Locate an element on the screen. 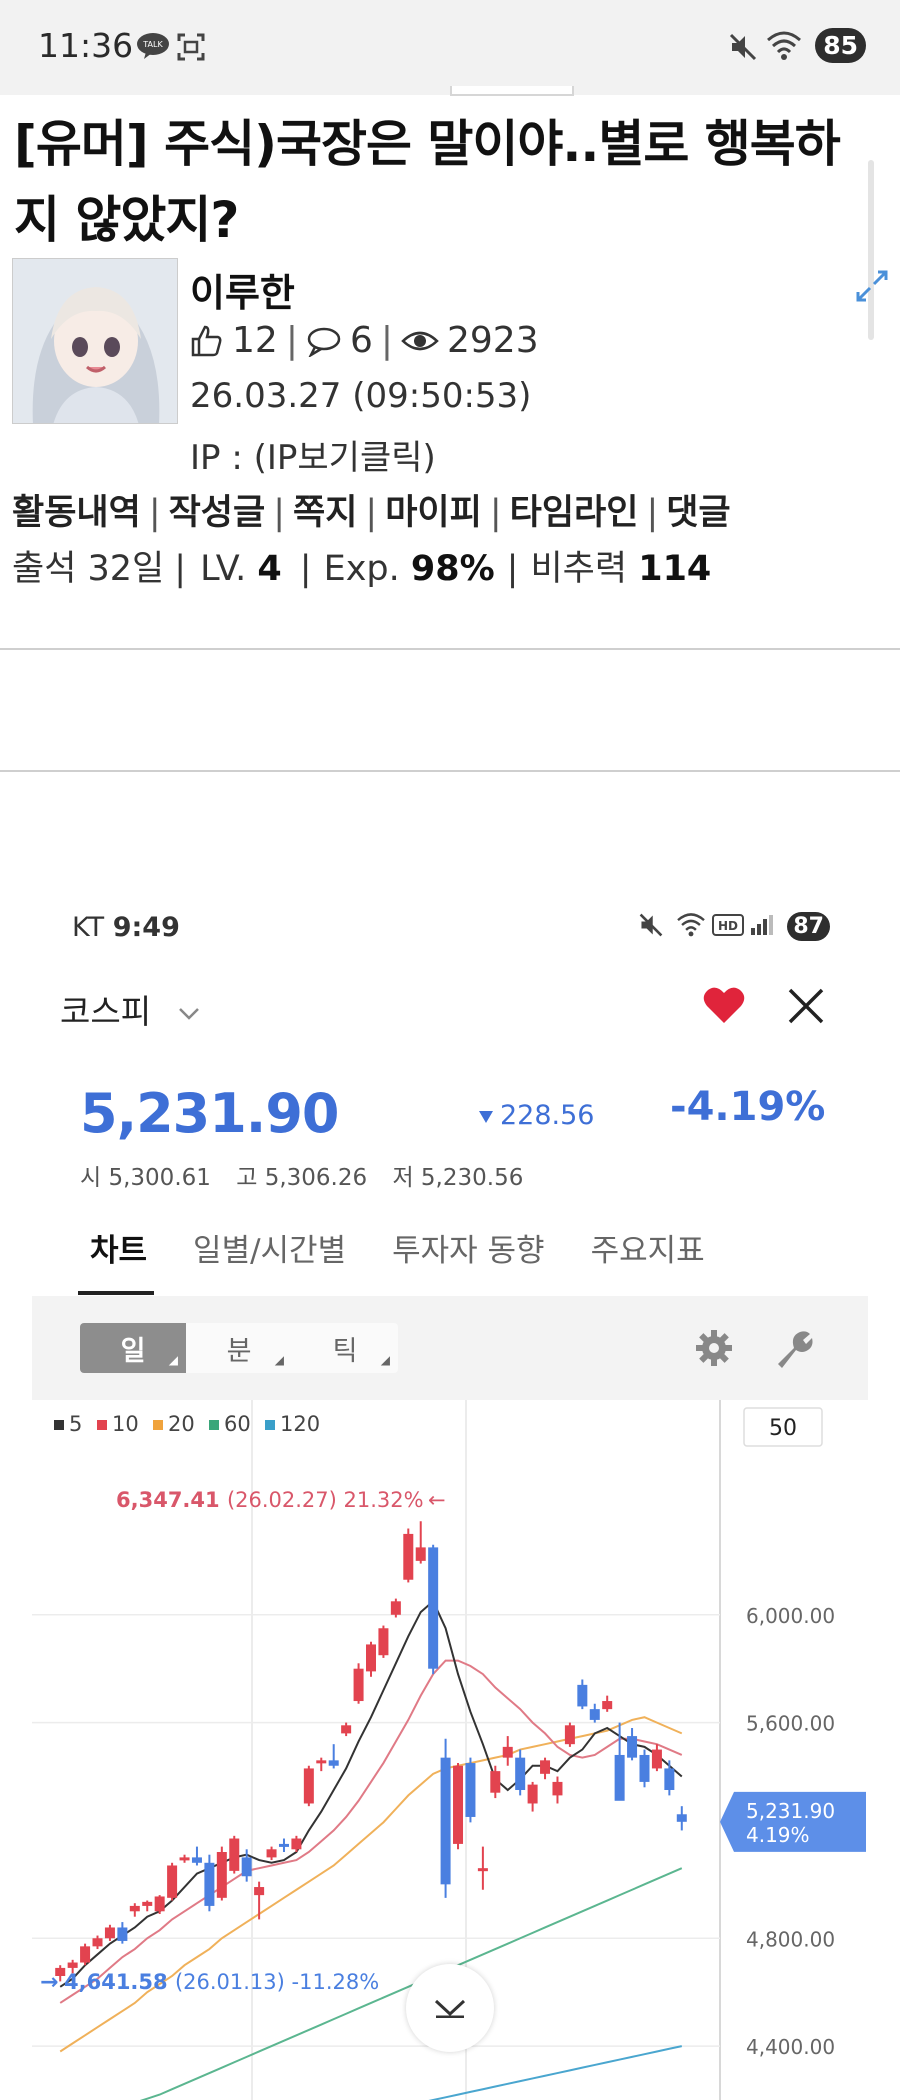 This screenshot has width=900, height=2100. embedded-mute-icon is located at coordinates (651, 927).